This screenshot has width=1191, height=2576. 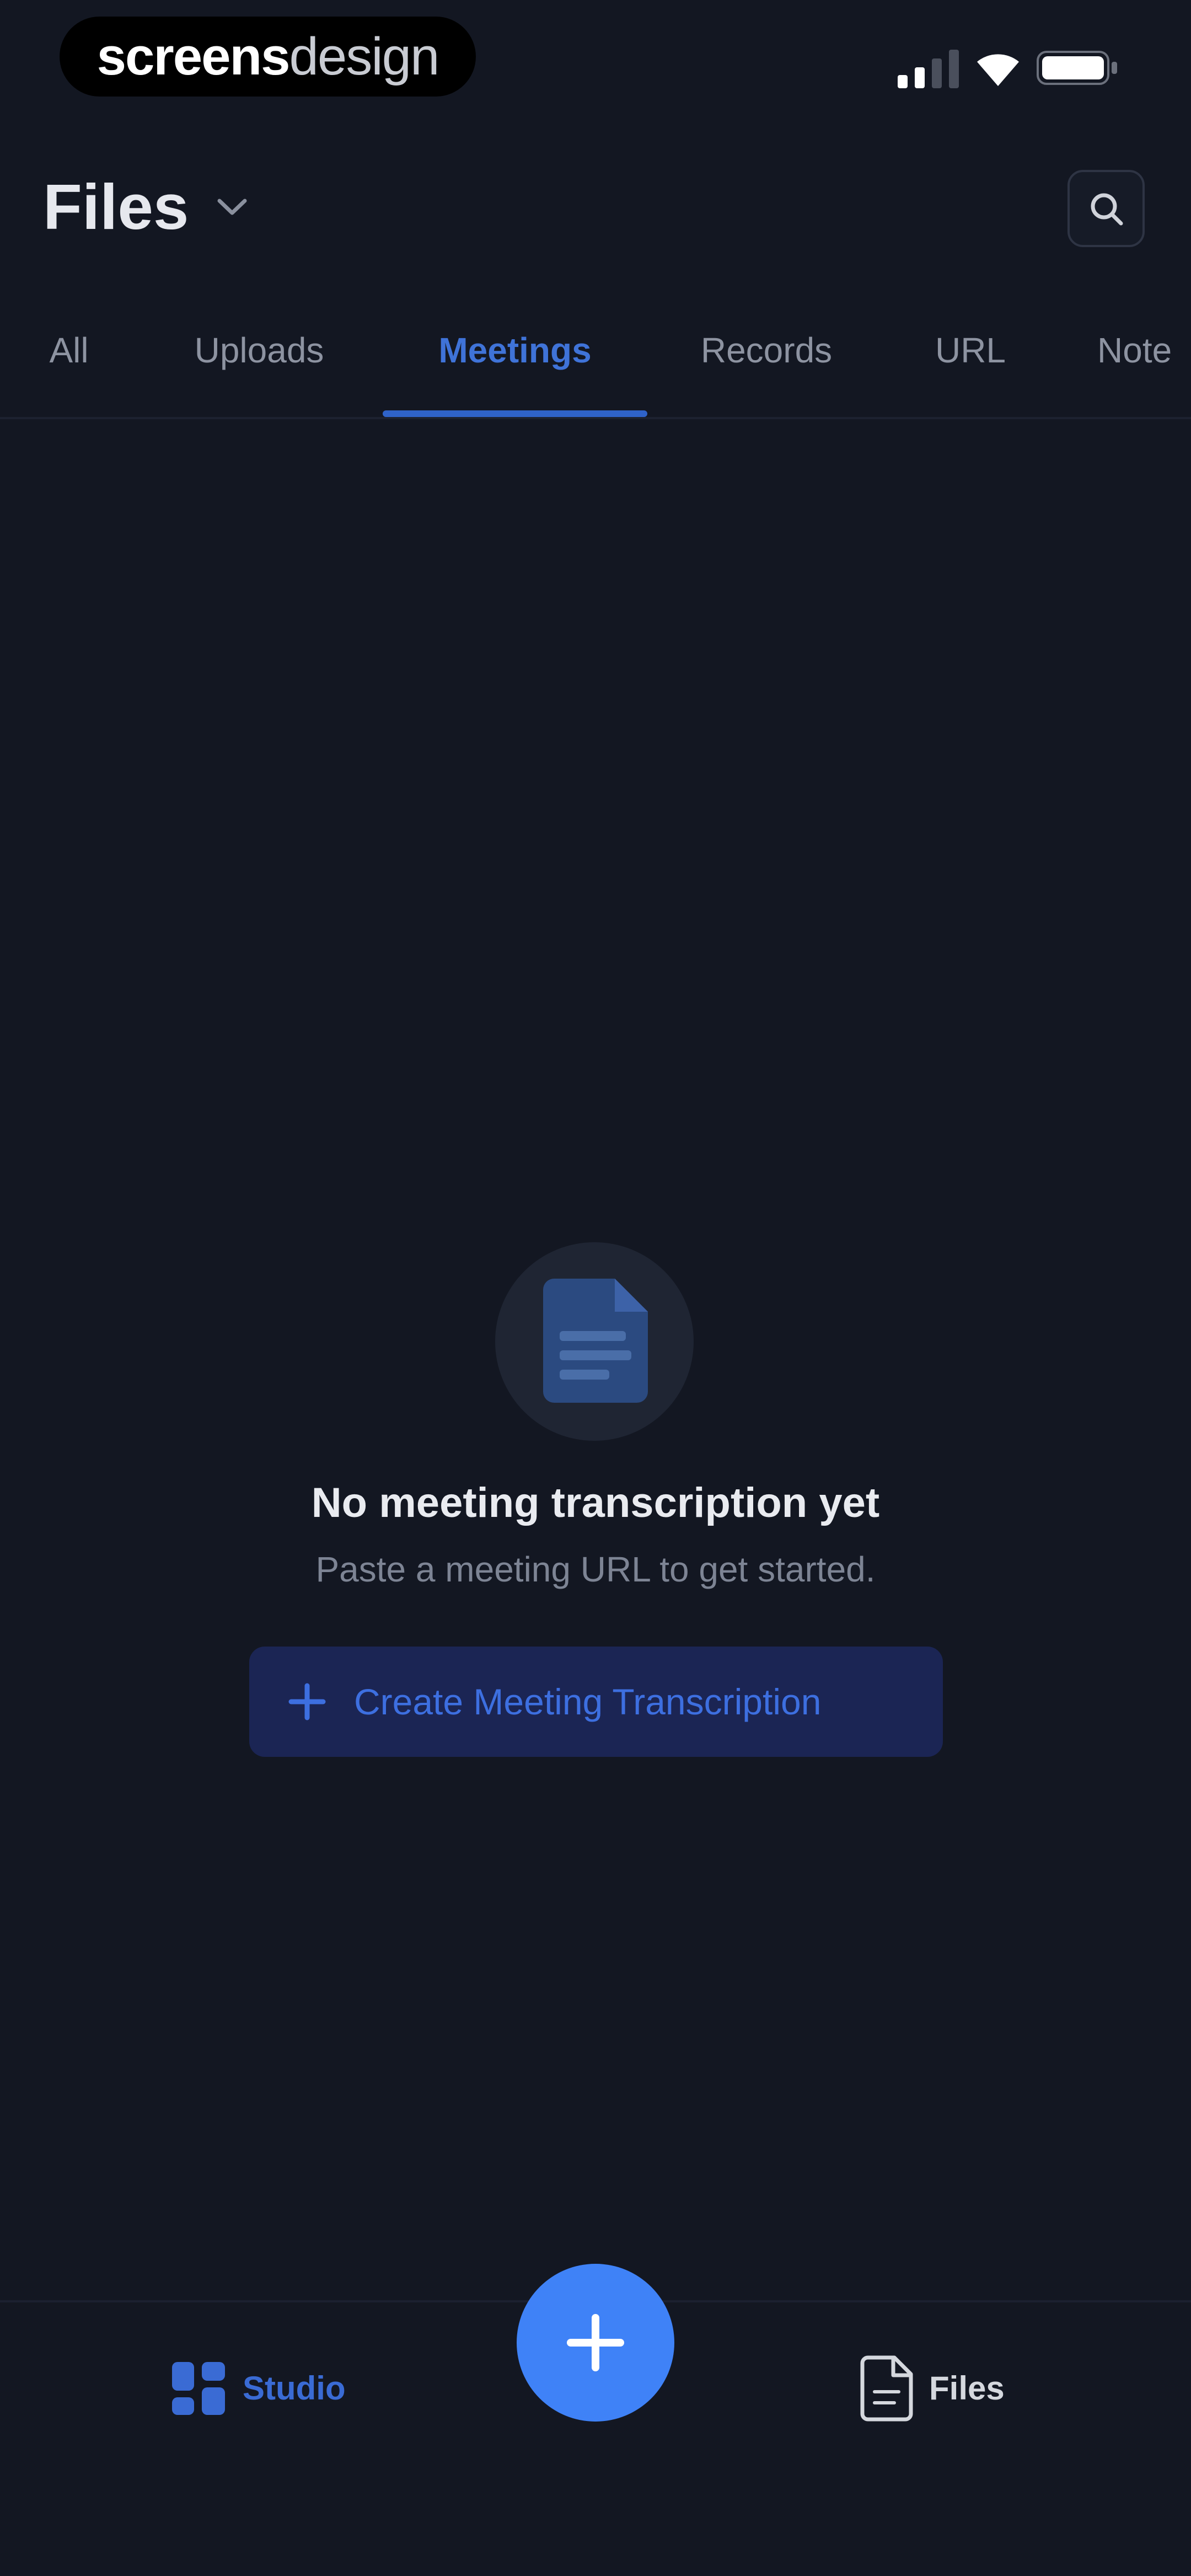 What do you see at coordinates (595, 63) in the screenshot?
I see `status-bar: screensdesign` at bounding box center [595, 63].